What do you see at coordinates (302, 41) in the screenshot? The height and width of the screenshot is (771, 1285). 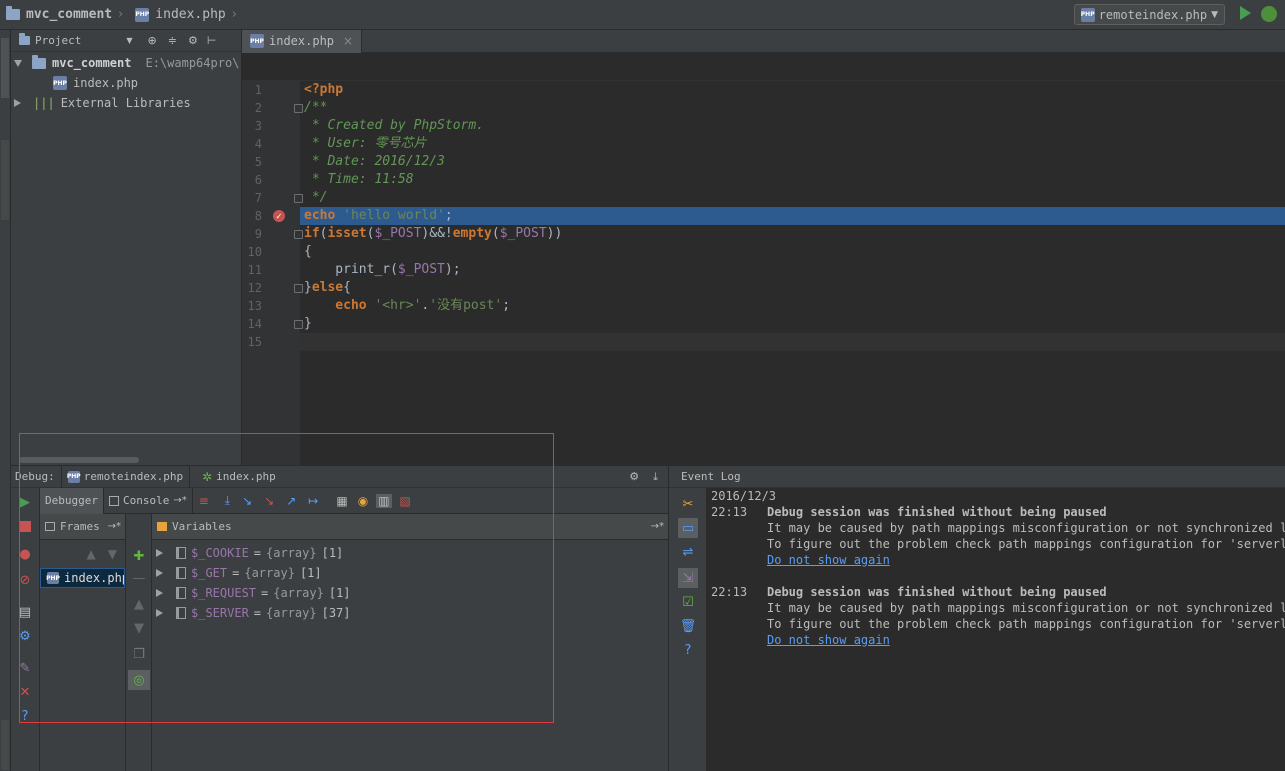 I see `tab-index-php: PHP index.php ×` at bounding box center [302, 41].